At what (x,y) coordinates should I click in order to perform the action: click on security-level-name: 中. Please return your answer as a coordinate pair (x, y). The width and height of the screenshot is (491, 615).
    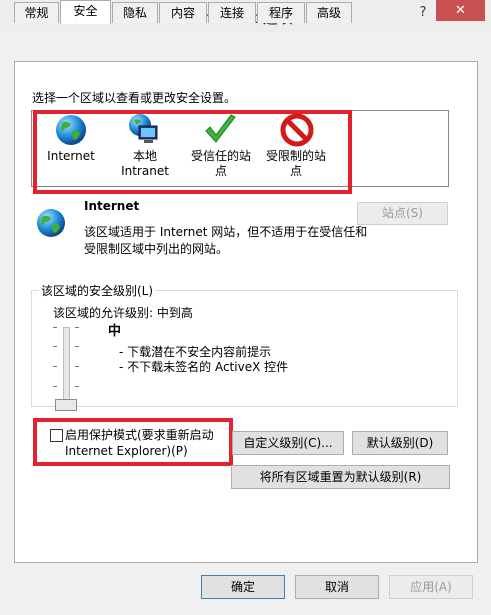
    Looking at the image, I should click on (115, 331).